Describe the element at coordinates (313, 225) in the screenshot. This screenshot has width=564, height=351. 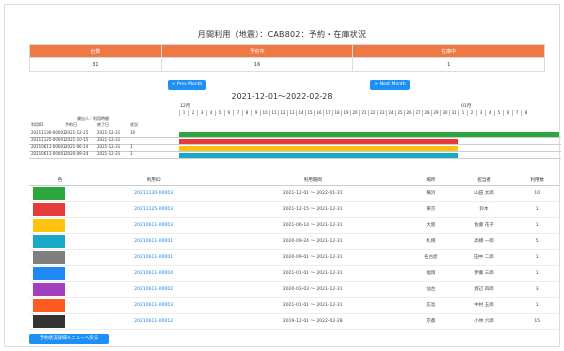
I see `period-cell: 2021-06-14 ～ 2021-12-31` at that location.